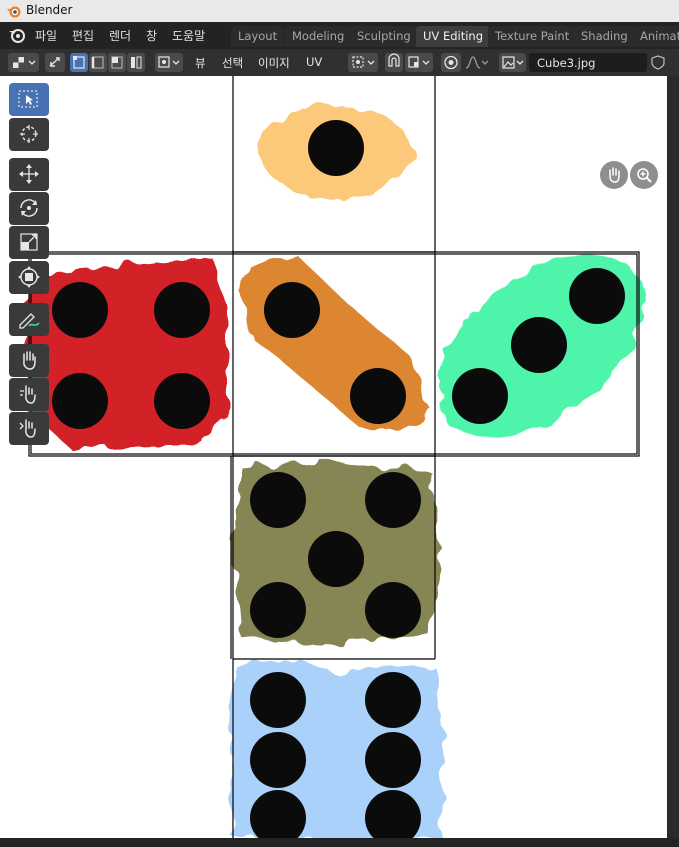  Describe the element at coordinates (339, 842) in the screenshot. I see `status-bar` at that location.